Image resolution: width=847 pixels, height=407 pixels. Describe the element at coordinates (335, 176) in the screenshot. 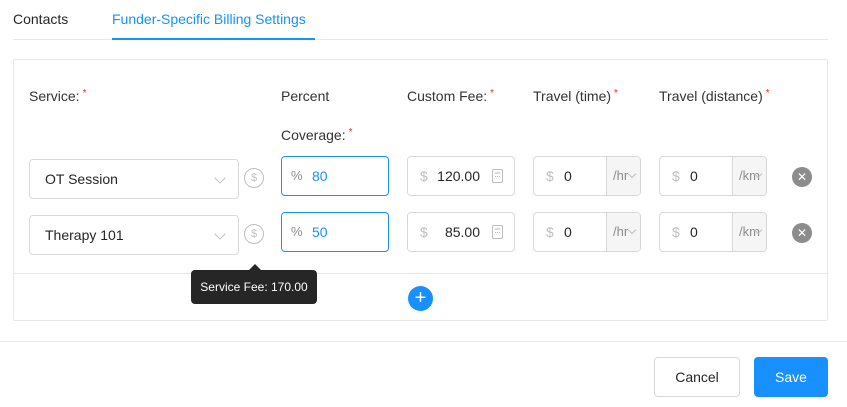

I see `percent-coverage-input: % 80` at that location.